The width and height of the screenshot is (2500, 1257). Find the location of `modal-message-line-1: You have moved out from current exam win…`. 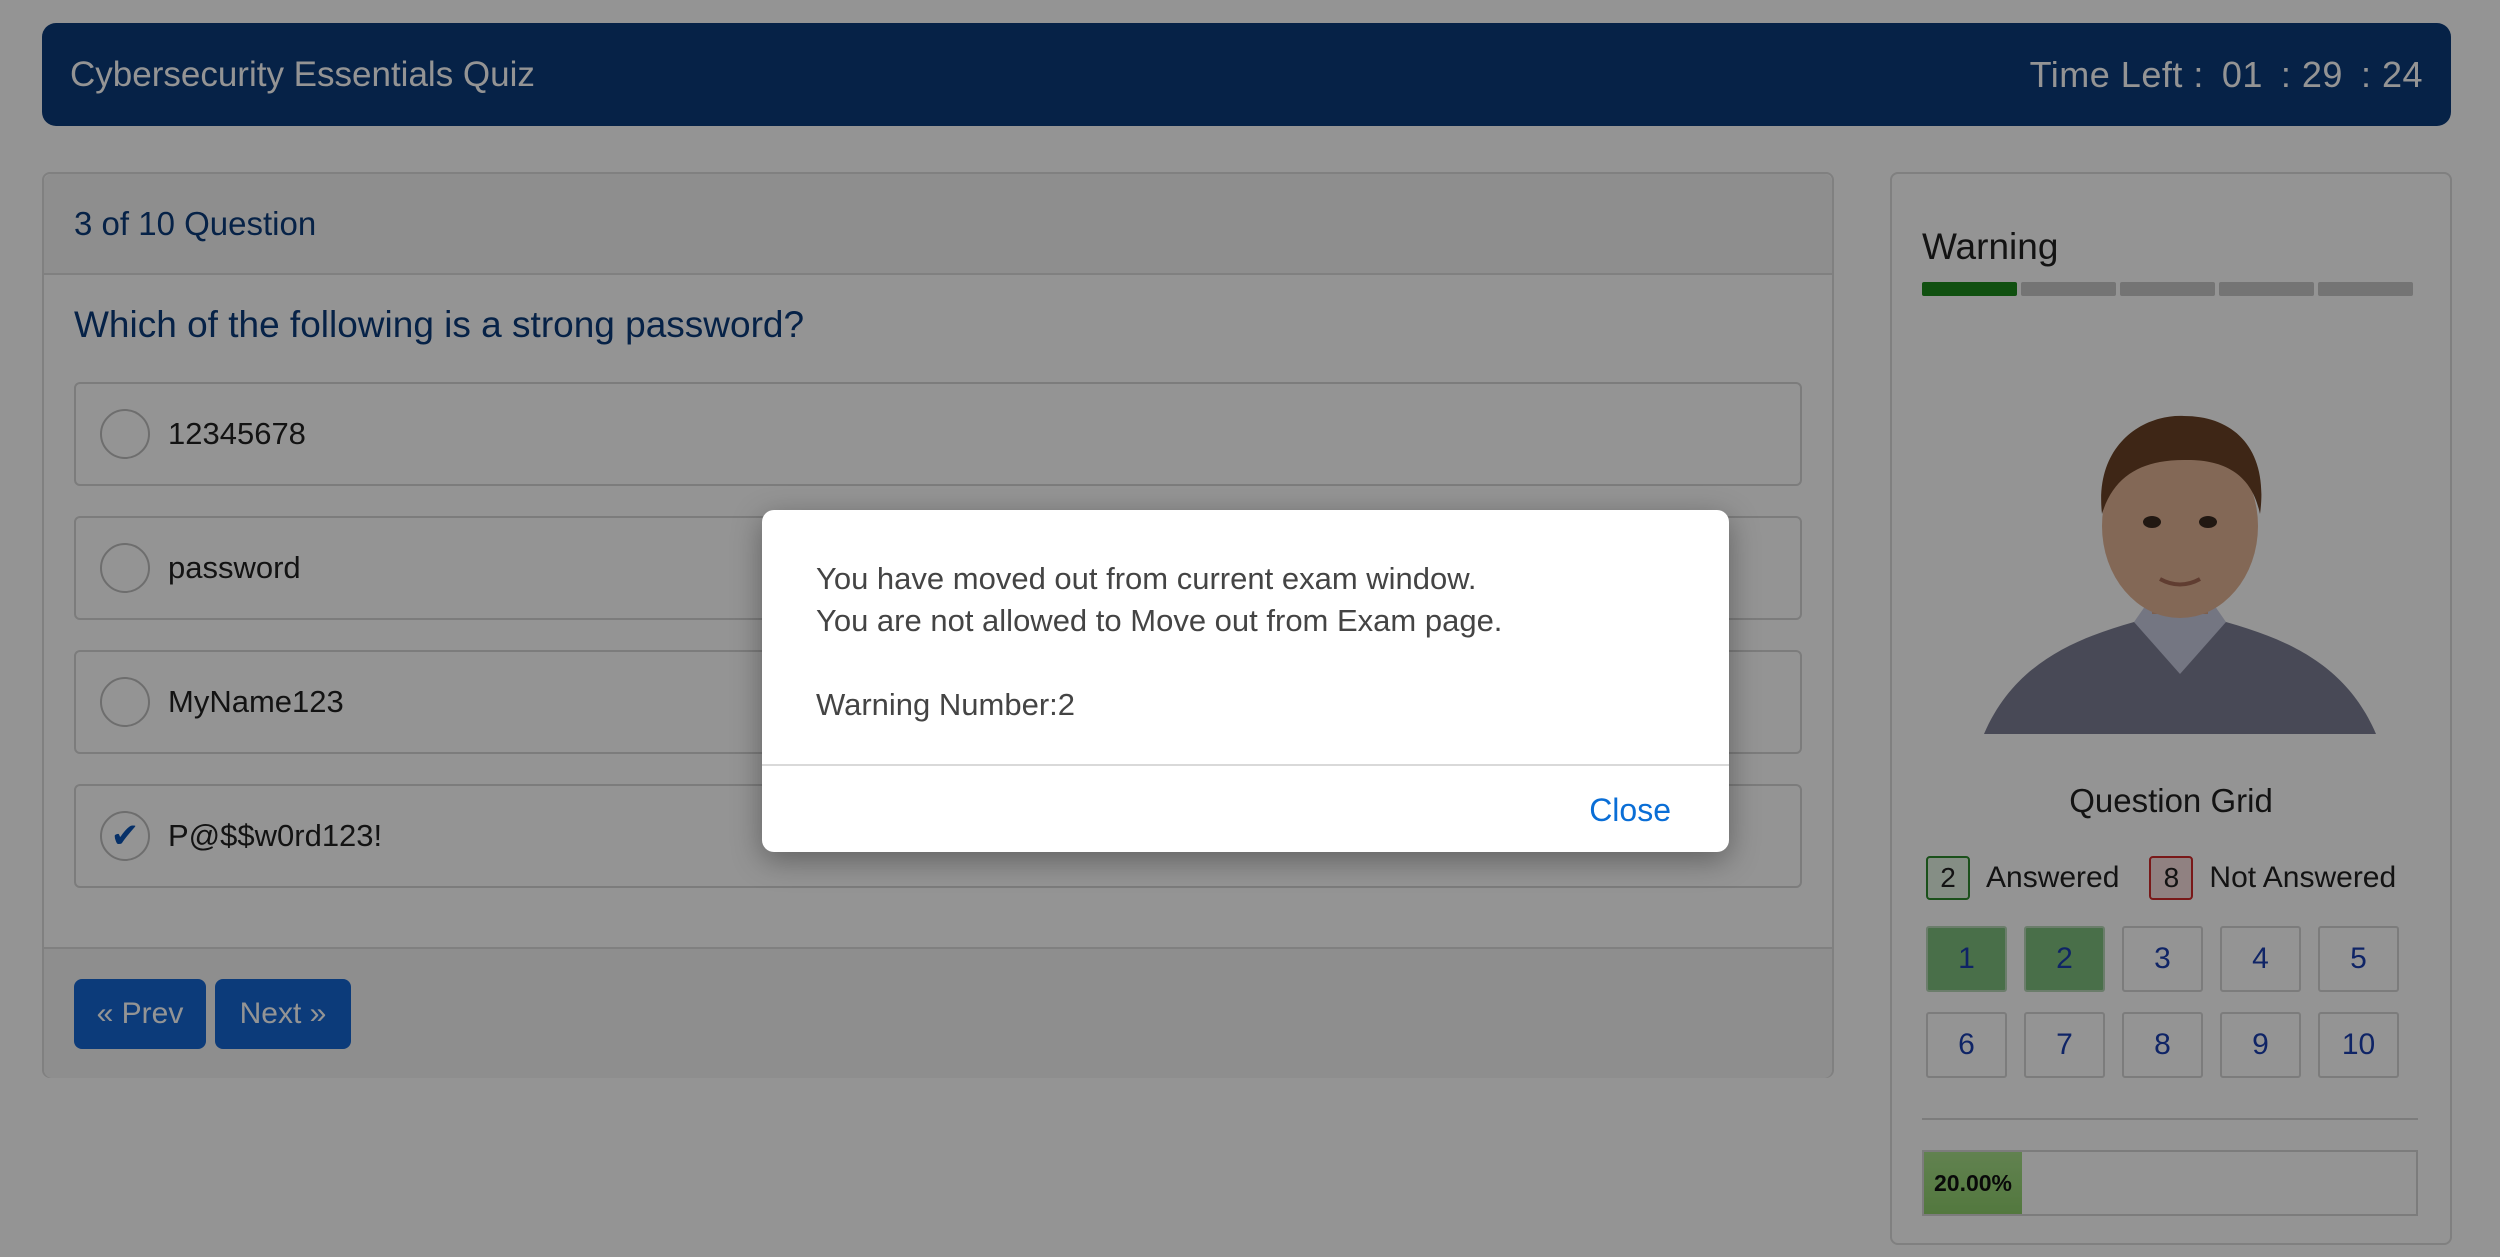

modal-message-line-1: You have moved out from current exam win… is located at coordinates (1146, 578).